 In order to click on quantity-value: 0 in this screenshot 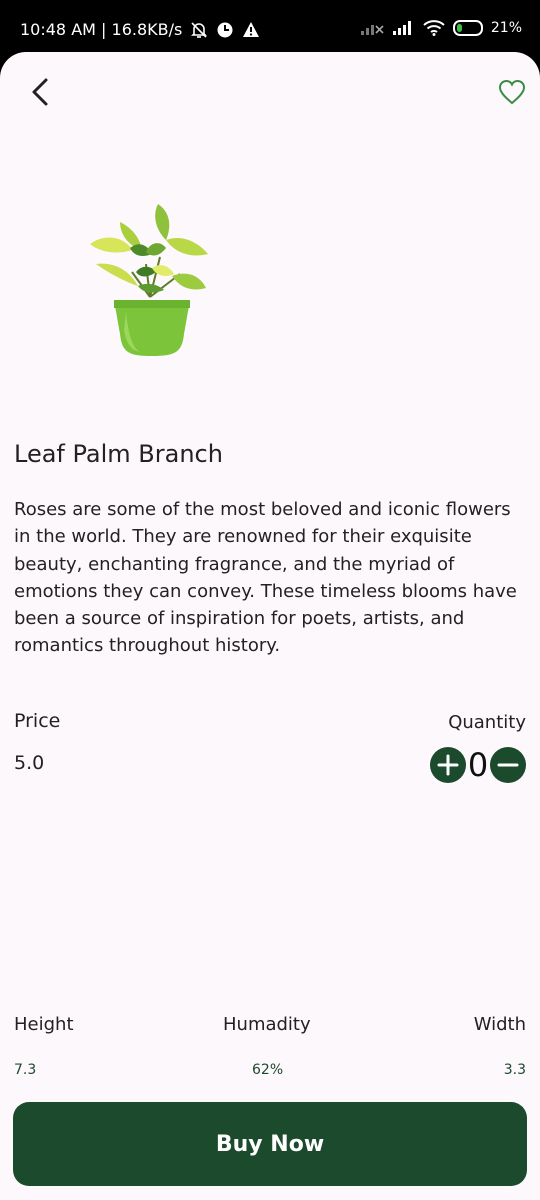, I will do `click(478, 765)`.